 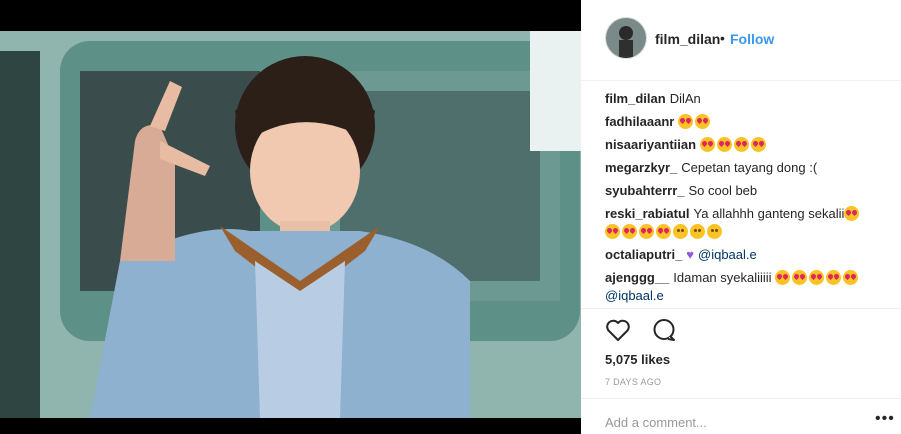 I want to click on comment-username: fadhilaaanr, so click(x=639, y=121).